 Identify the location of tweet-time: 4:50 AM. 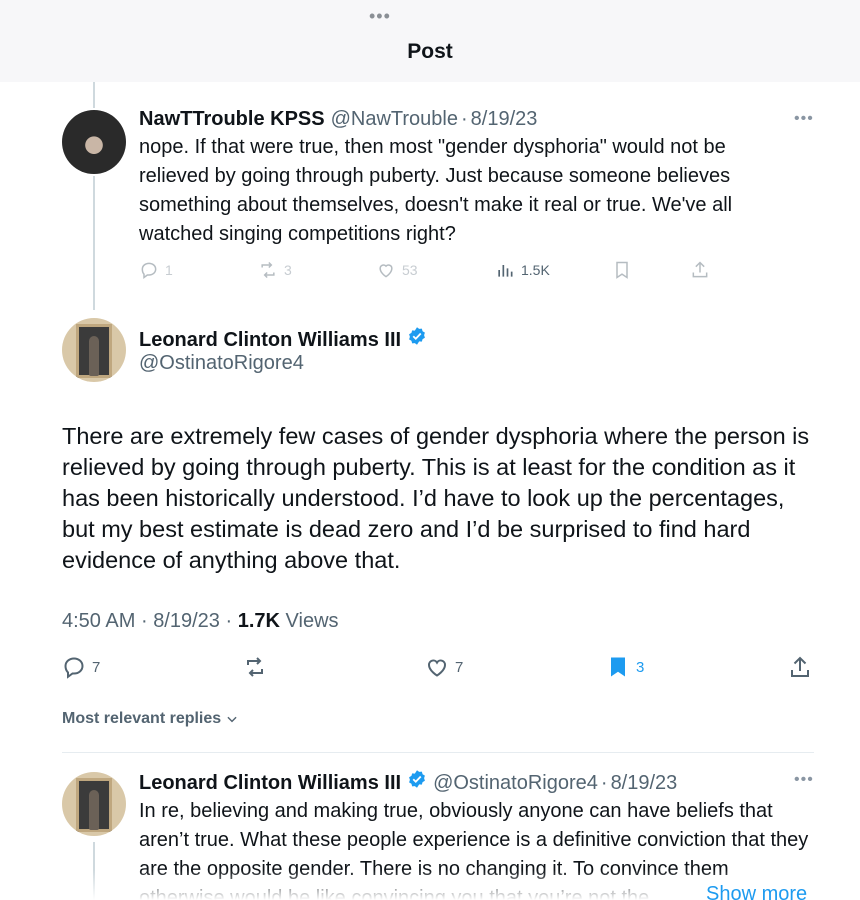
(98, 621).